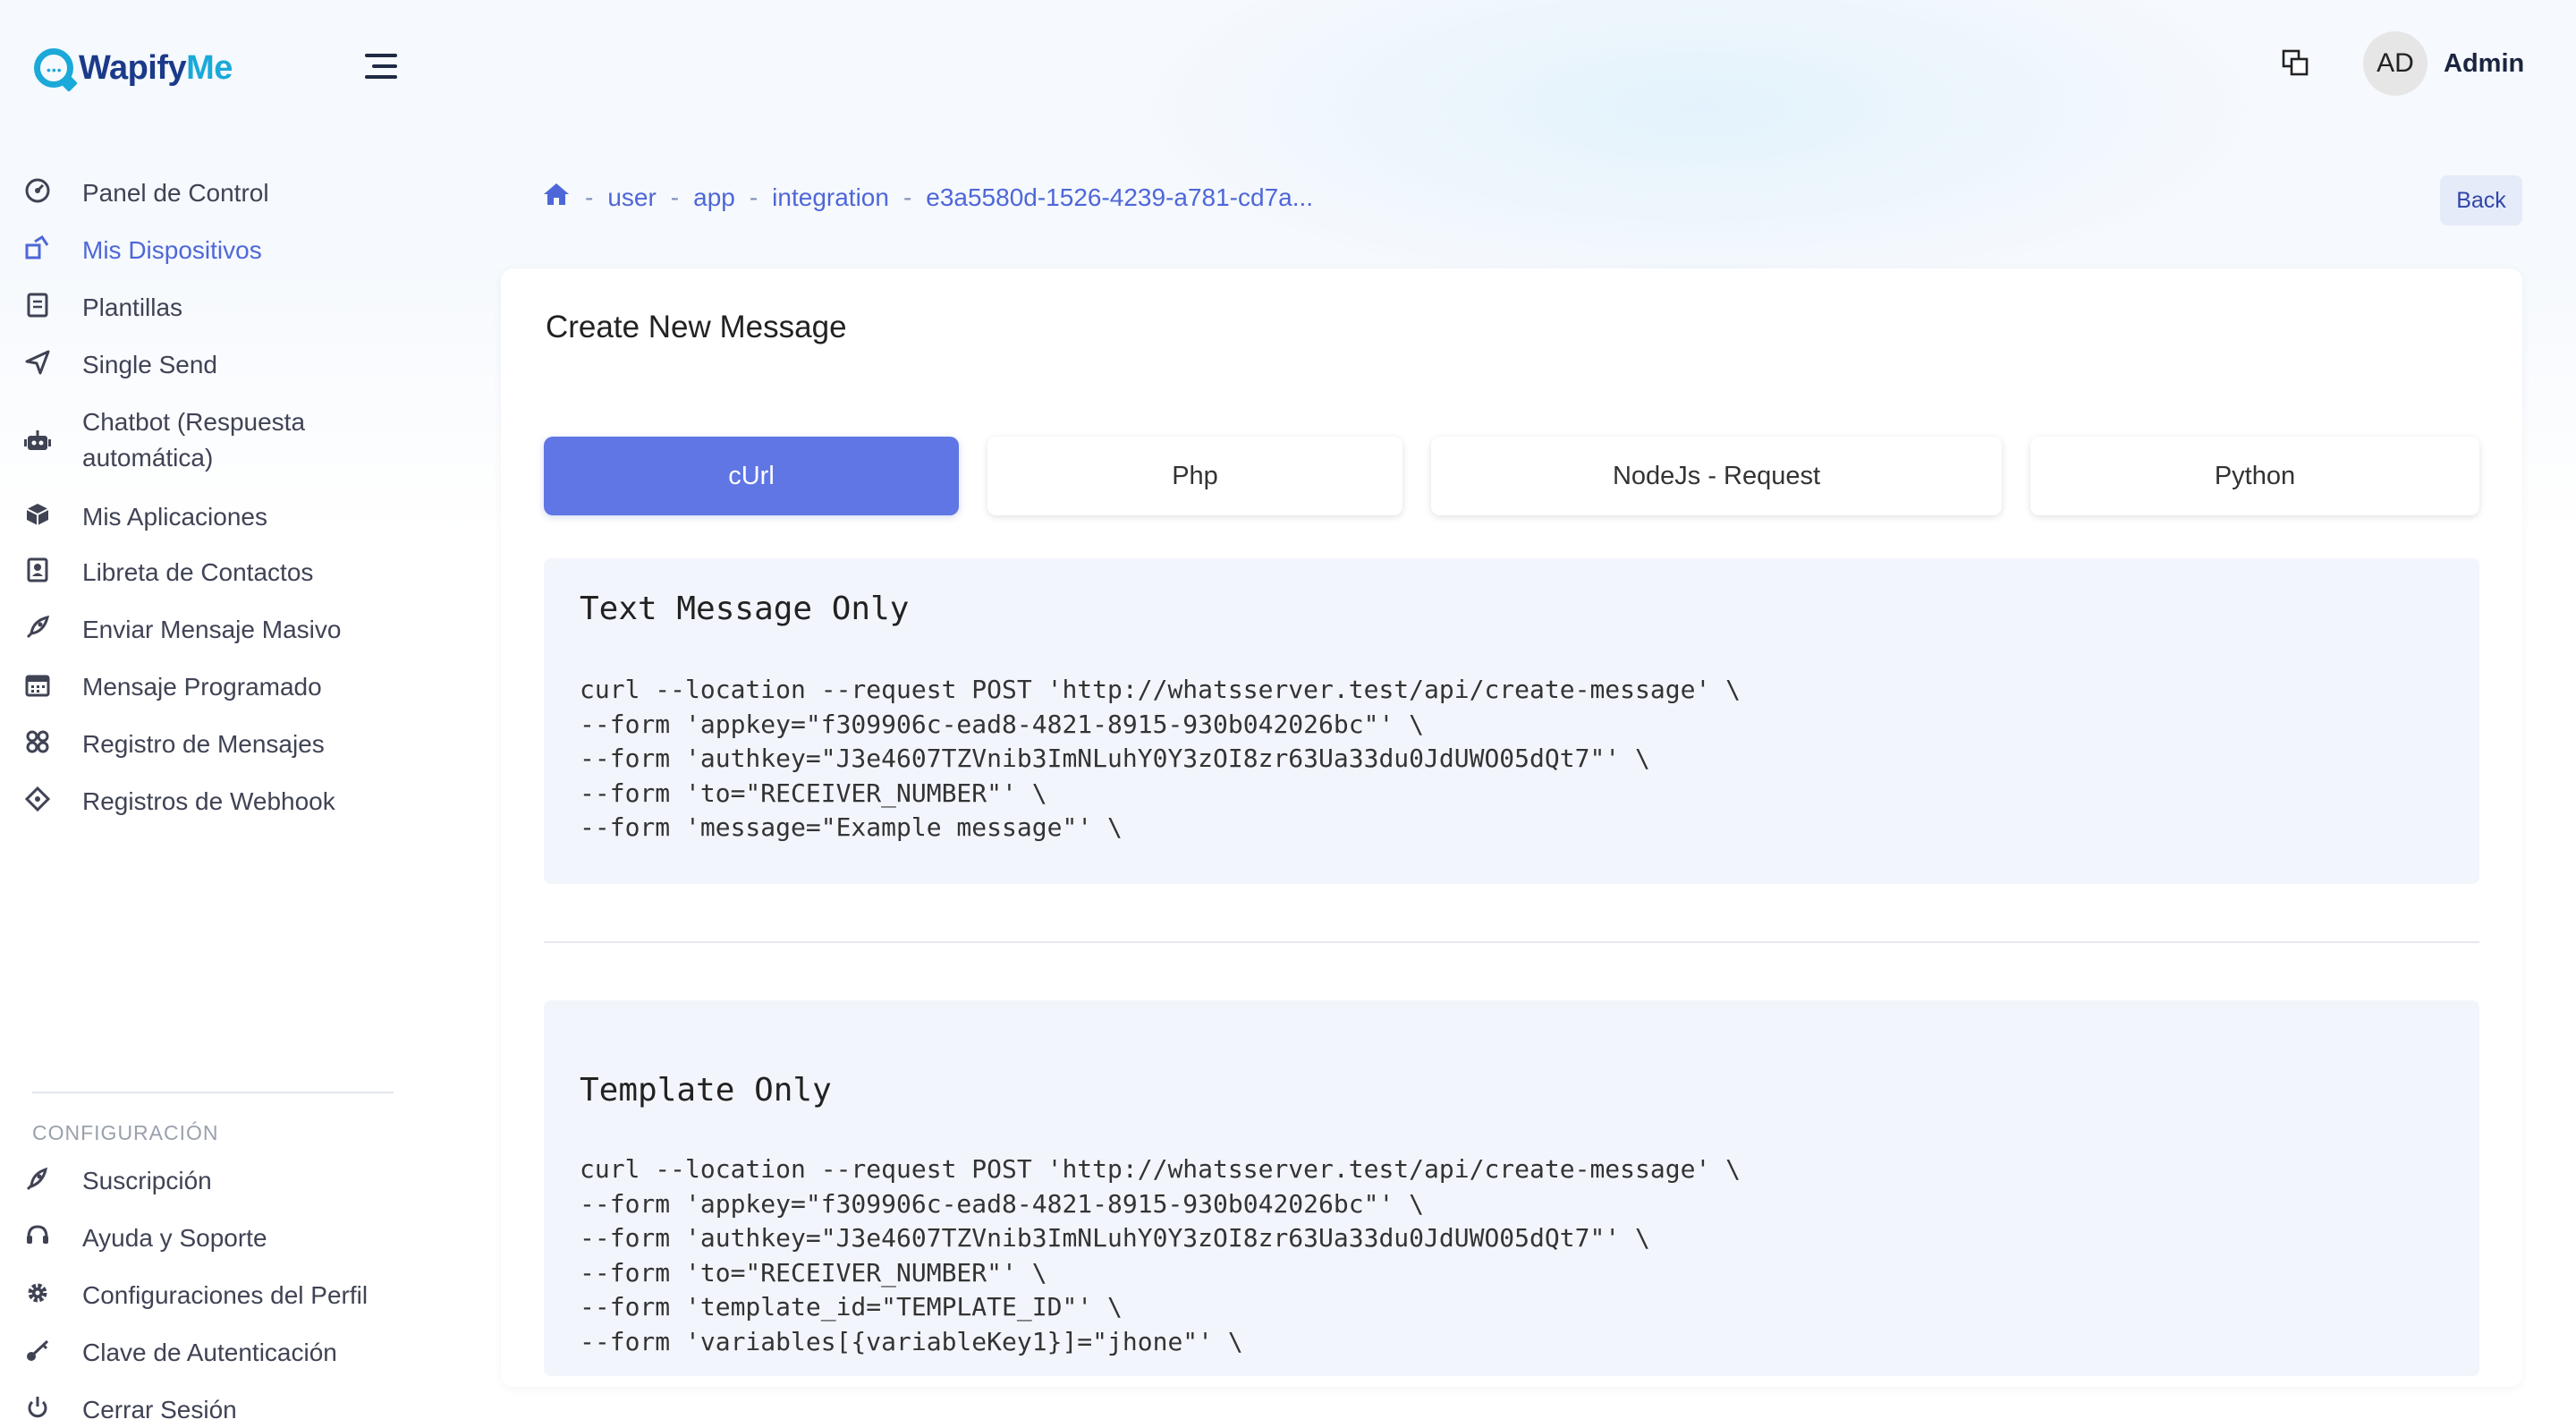 Image resolution: width=2576 pixels, height=1428 pixels. I want to click on sidebar-item-plantillas: Plantillas, so click(101, 308).